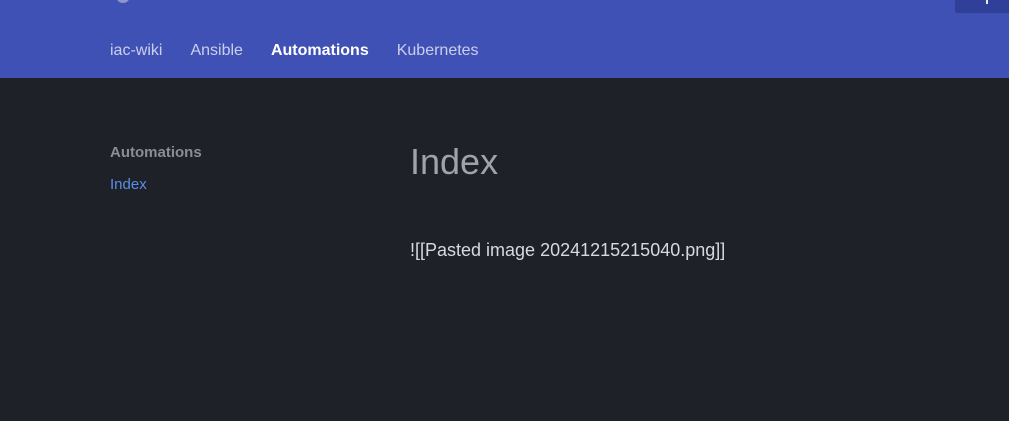  What do you see at coordinates (216, 51) in the screenshot?
I see `tab-ansible: Ansible` at bounding box center [216, 51].